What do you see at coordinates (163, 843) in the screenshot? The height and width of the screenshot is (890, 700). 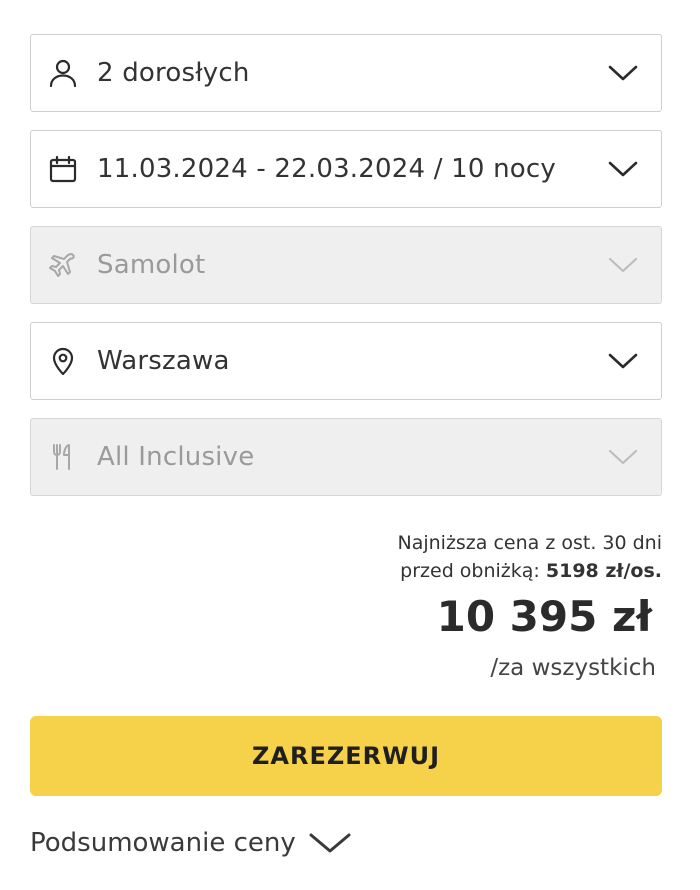 I see `price-summary-label: Podsumowanie ceny` at bounding box center [163, 843].